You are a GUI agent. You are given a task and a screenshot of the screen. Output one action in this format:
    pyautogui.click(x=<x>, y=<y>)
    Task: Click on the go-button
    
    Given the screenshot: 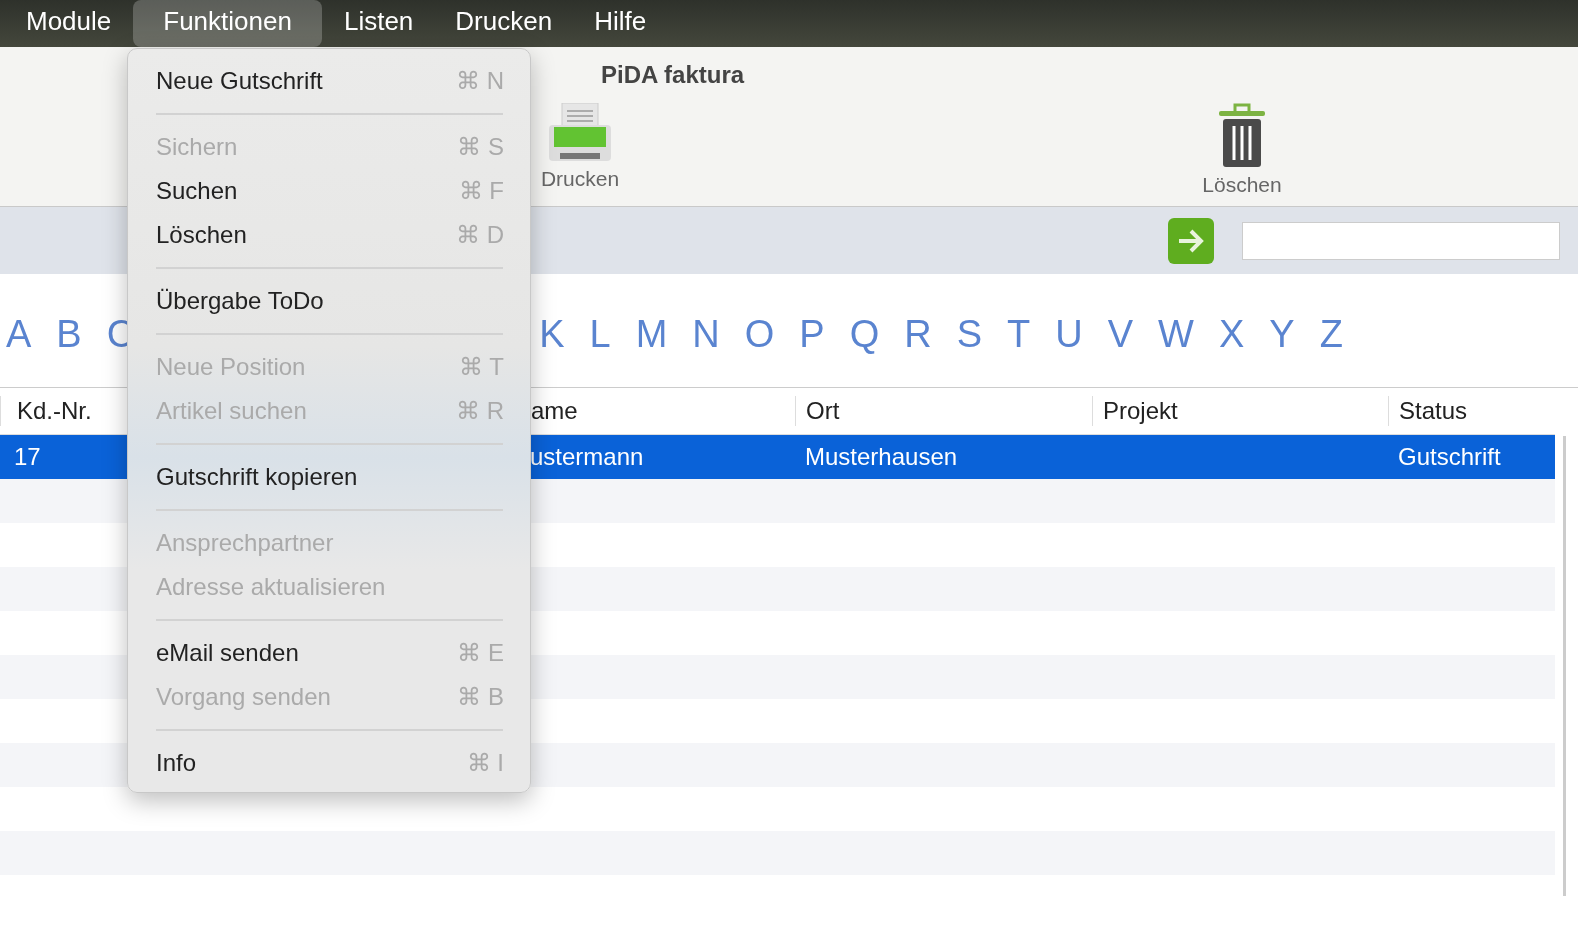 What is the action you would take?
    pyautogui.click(x=1191, y=240)
    